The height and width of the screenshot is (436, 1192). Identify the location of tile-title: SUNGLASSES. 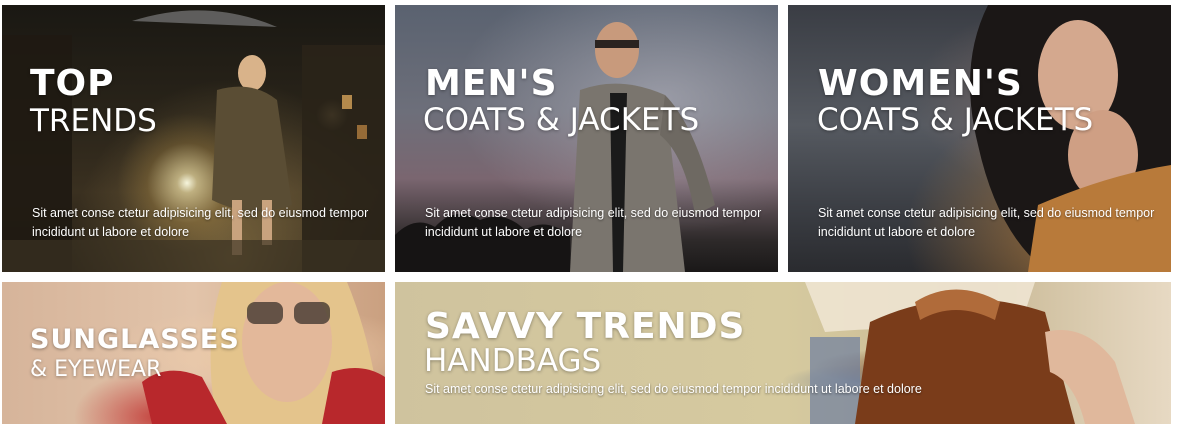
(135, 339).